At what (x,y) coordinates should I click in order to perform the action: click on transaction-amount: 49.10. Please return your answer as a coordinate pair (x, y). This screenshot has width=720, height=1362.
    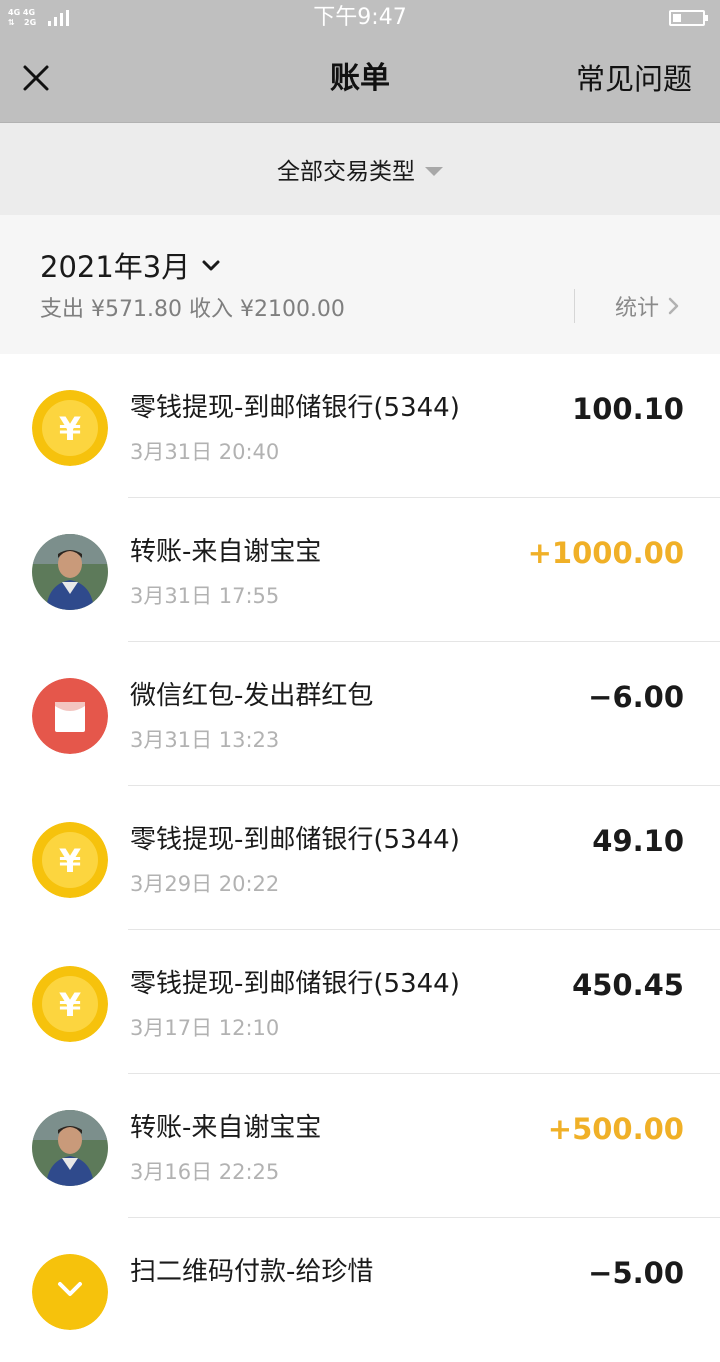
    Looking at the image, I should click on (638, 841).